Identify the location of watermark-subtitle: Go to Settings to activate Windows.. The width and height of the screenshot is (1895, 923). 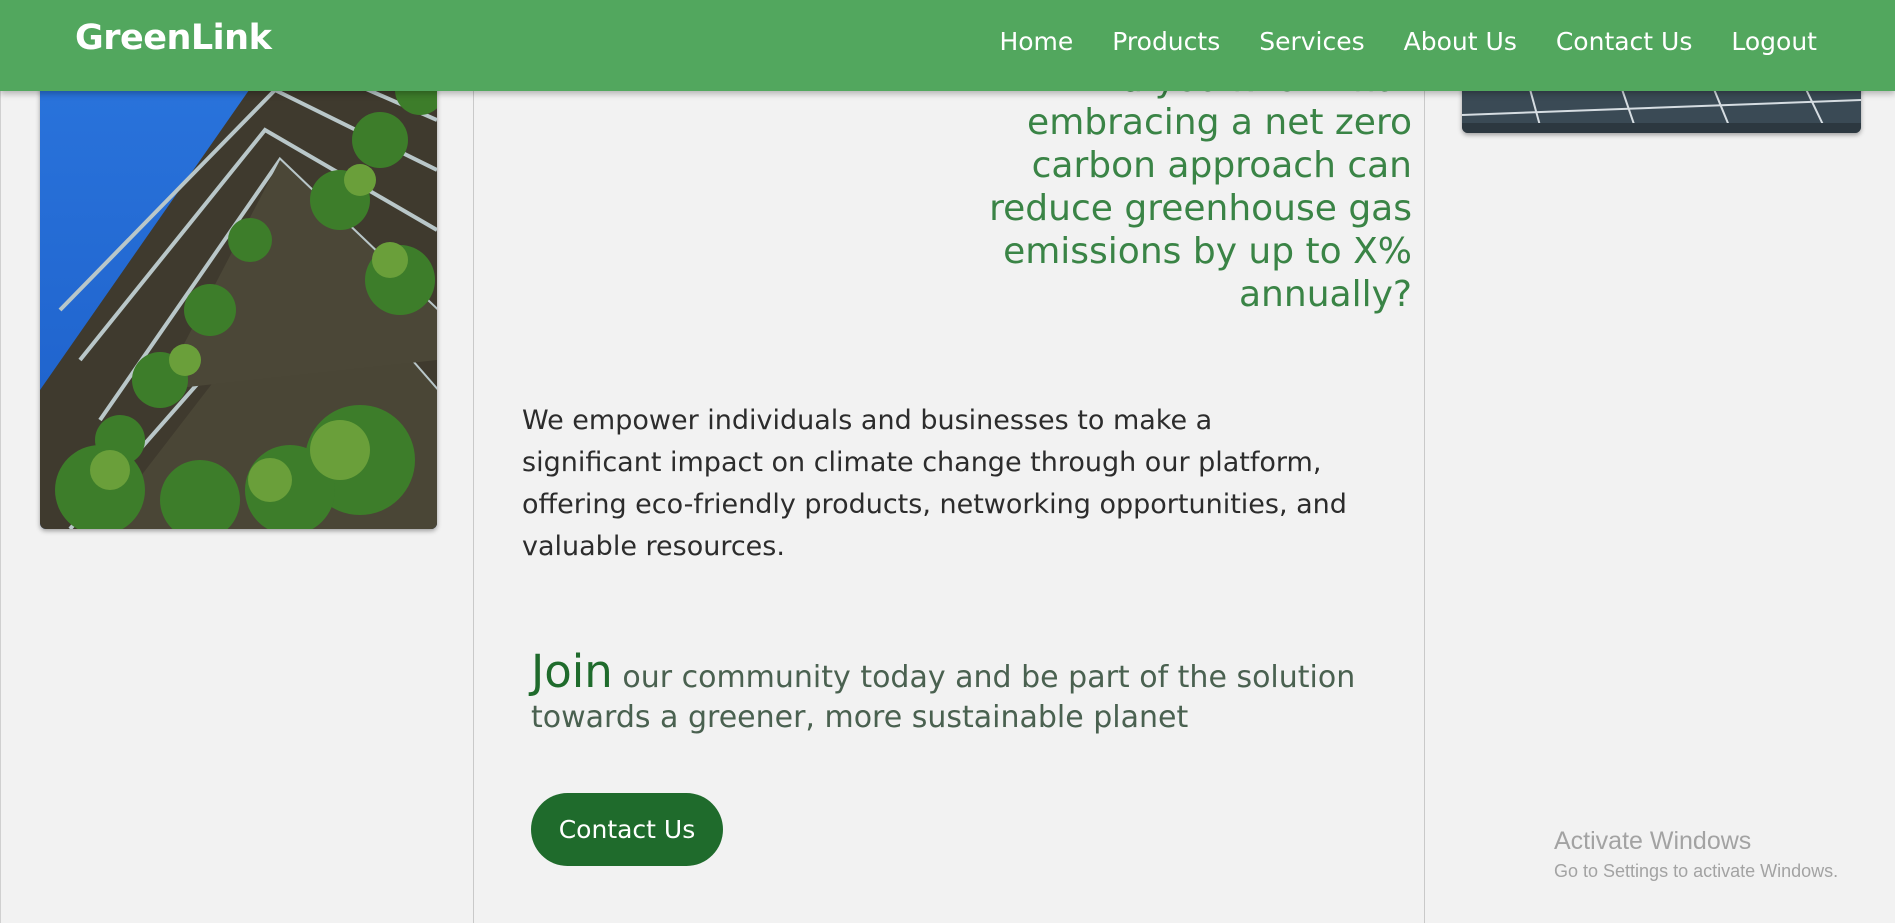
(1696, 871).